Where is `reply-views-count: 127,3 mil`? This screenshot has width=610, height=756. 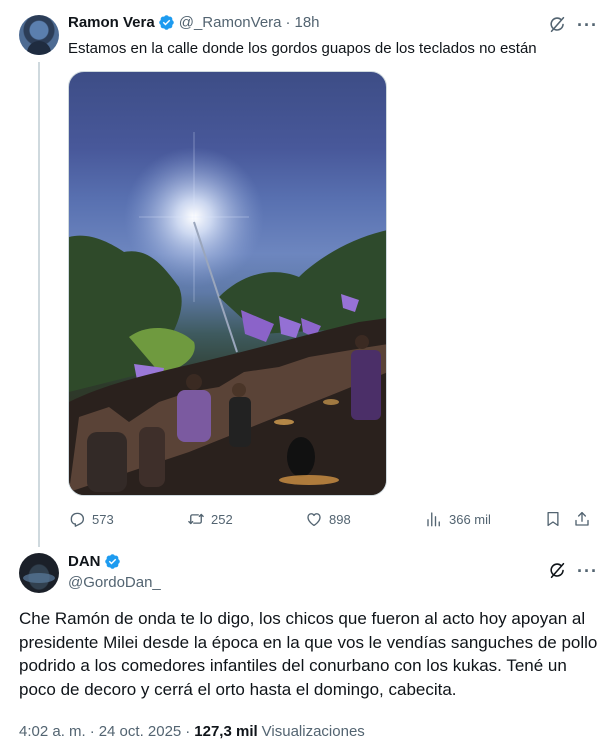
reply-views-count: 127,3 mil is located at coordinates (226, 731).